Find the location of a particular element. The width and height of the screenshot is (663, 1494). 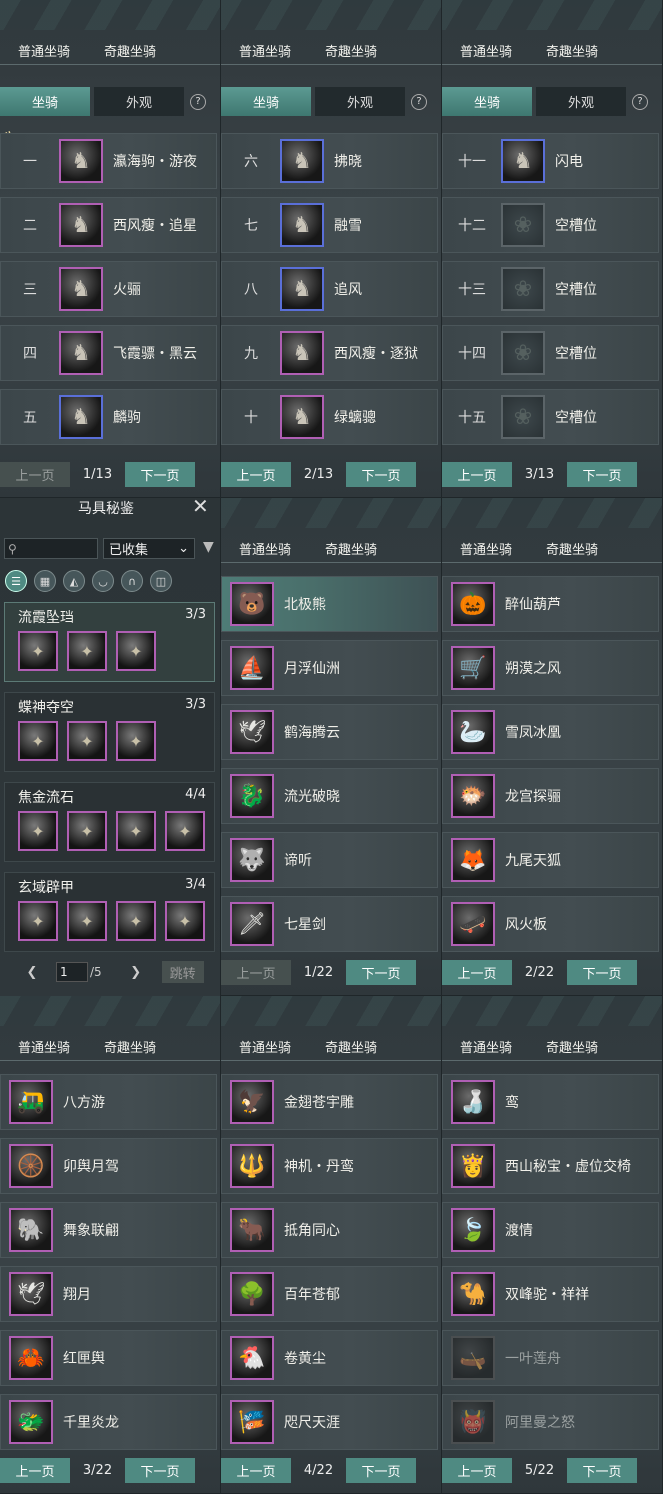

mount-row: 十五 ❀ 空槽位 is located at coordinates (550, 417).